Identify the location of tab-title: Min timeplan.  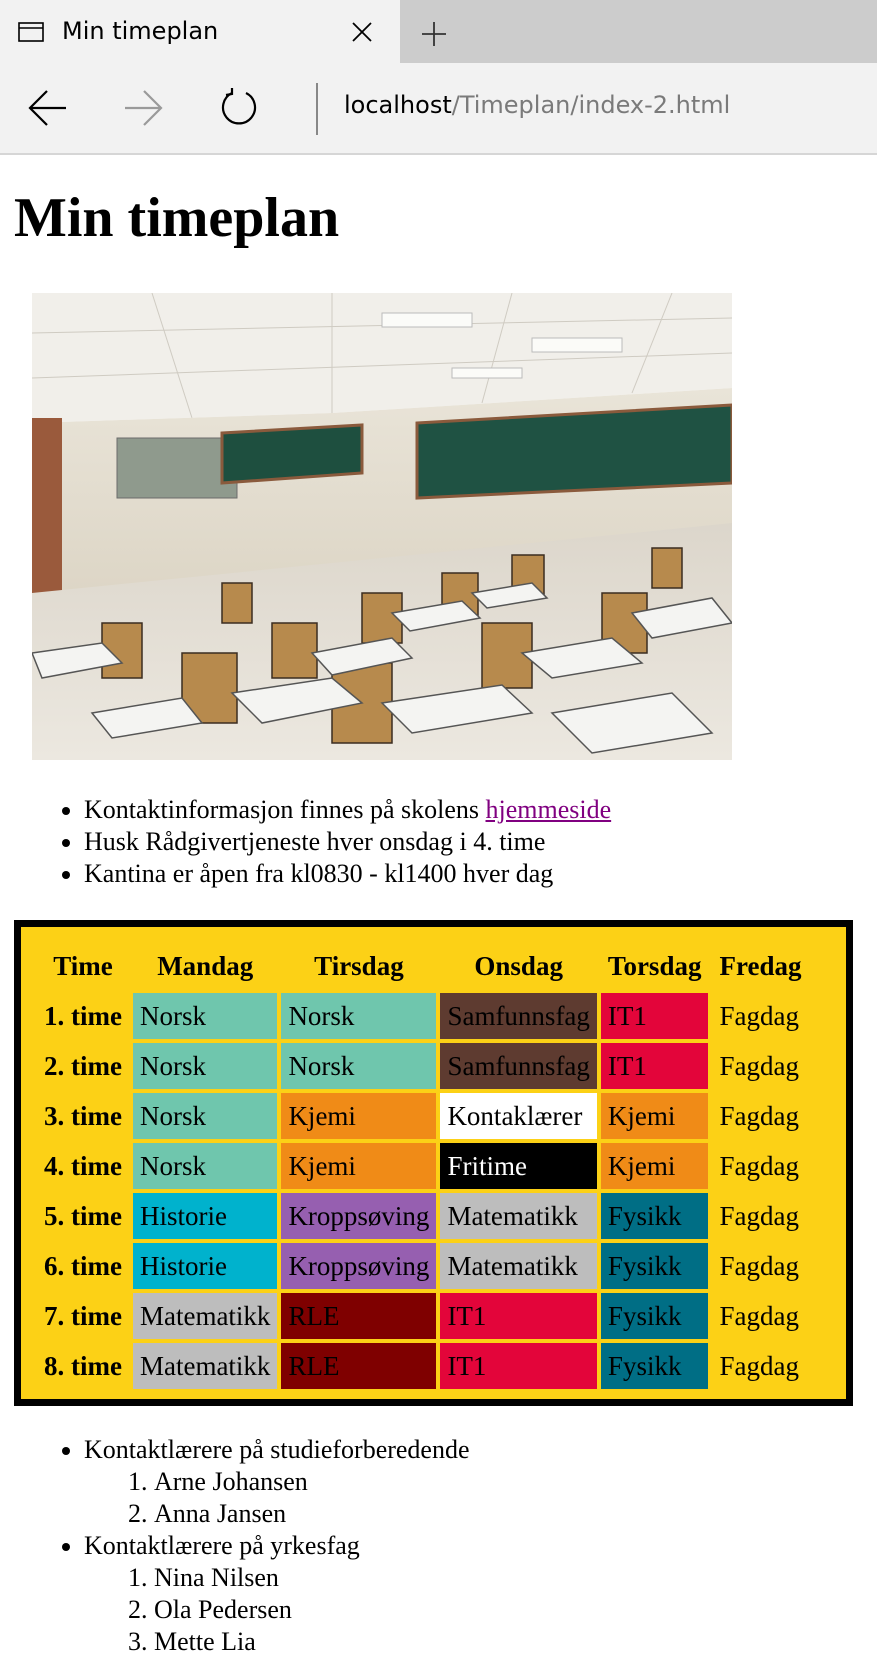
(140, 31).